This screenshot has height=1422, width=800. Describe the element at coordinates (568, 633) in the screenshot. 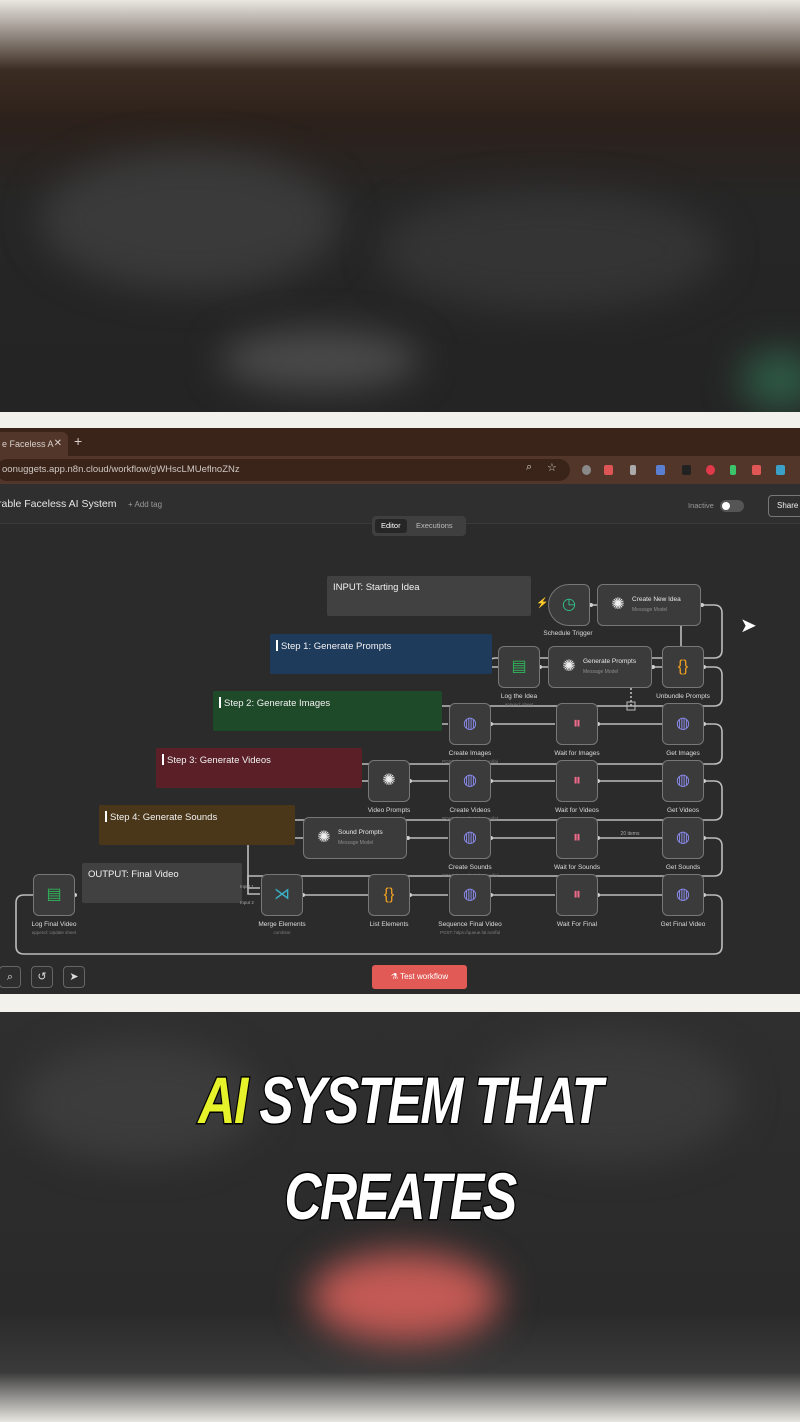

I see `node-label: Schedule Trigger` at that location.